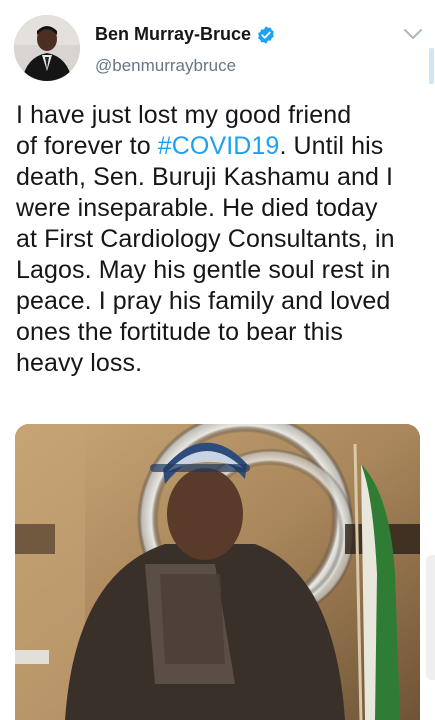 The height and width of the screenshot is (720, 435). Describe the element at coordinates (47, 48) in the screenshot. I see `avatar` at that location.